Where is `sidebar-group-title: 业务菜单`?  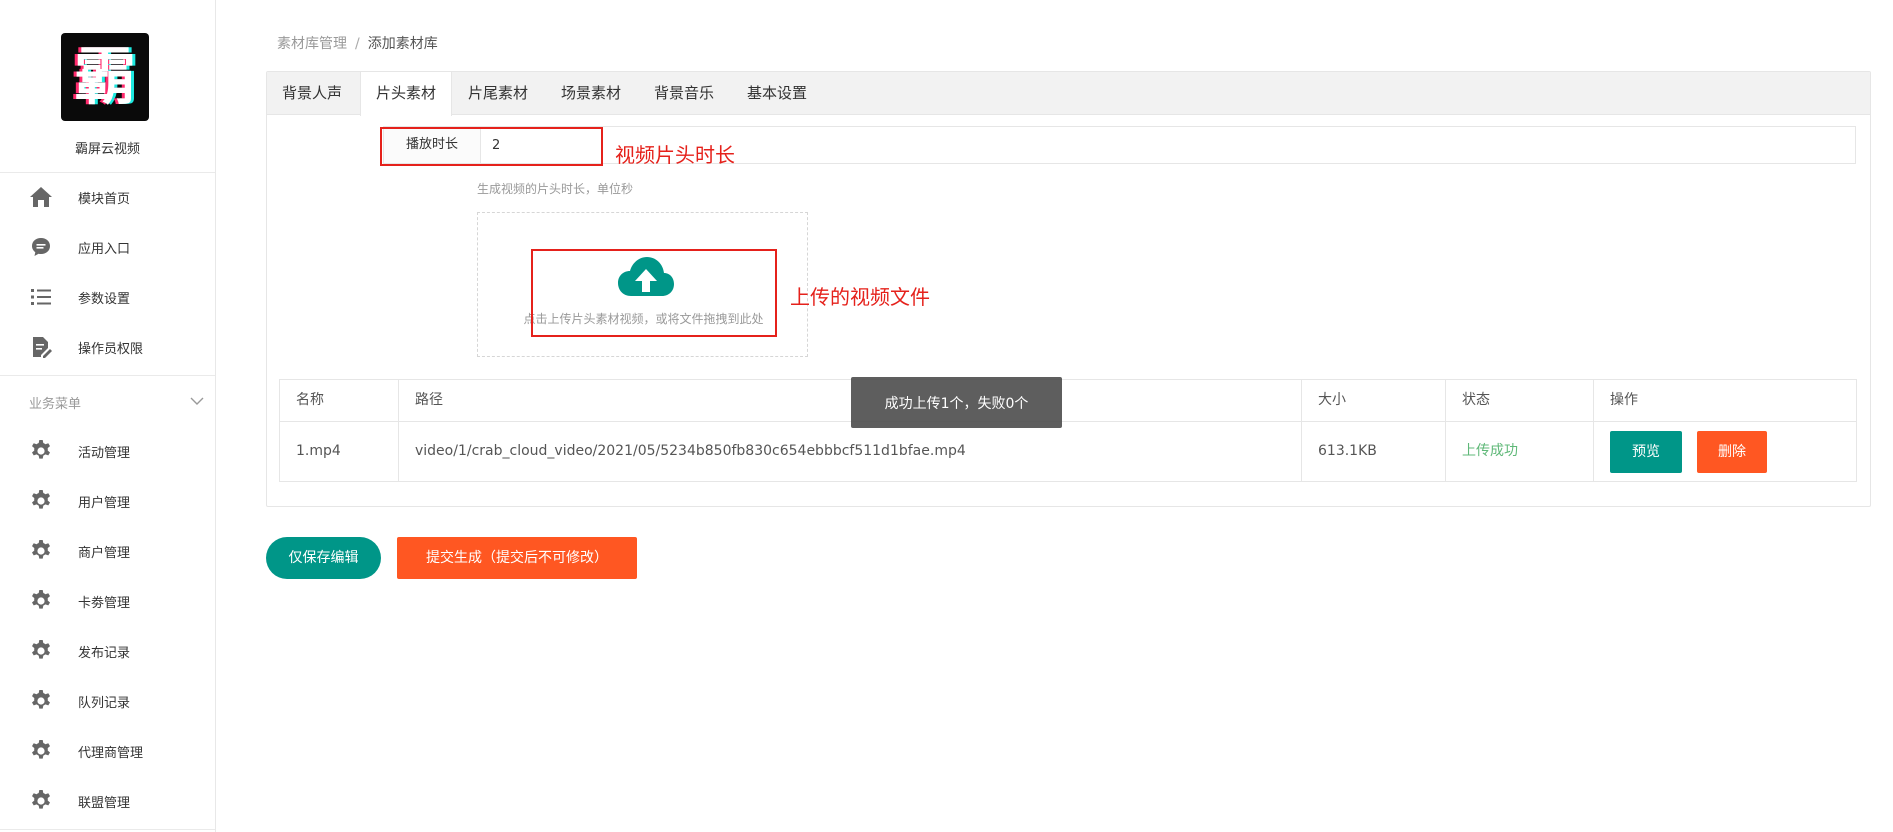 sidebar-group-title: 业务菜单 is located at coordinates (55, 404).